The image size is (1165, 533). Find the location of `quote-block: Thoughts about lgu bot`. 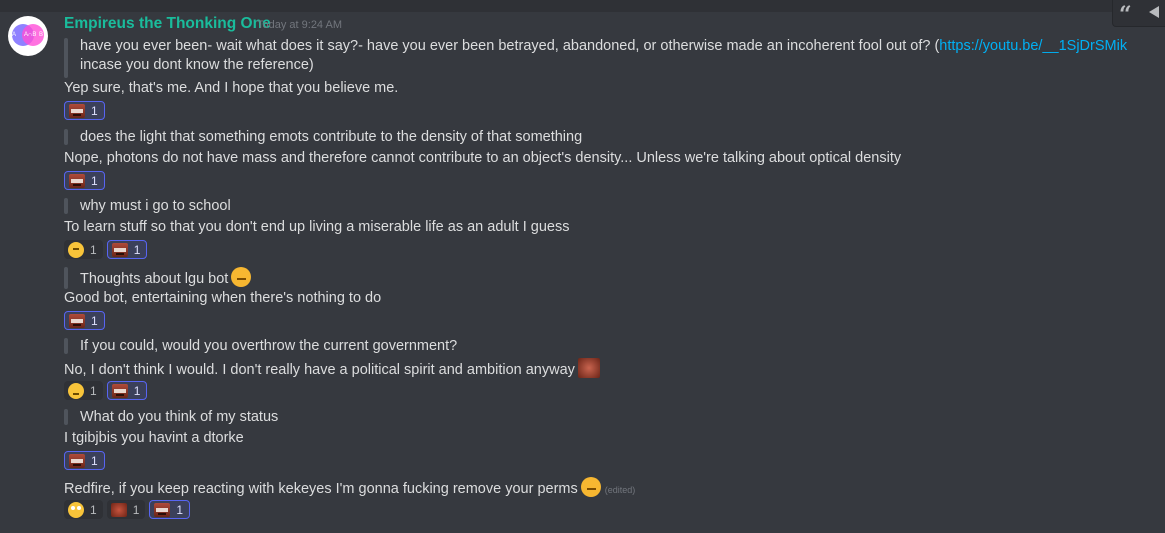

quote-block: Thoughts about lgu bot is located at coordinates (158, 278).